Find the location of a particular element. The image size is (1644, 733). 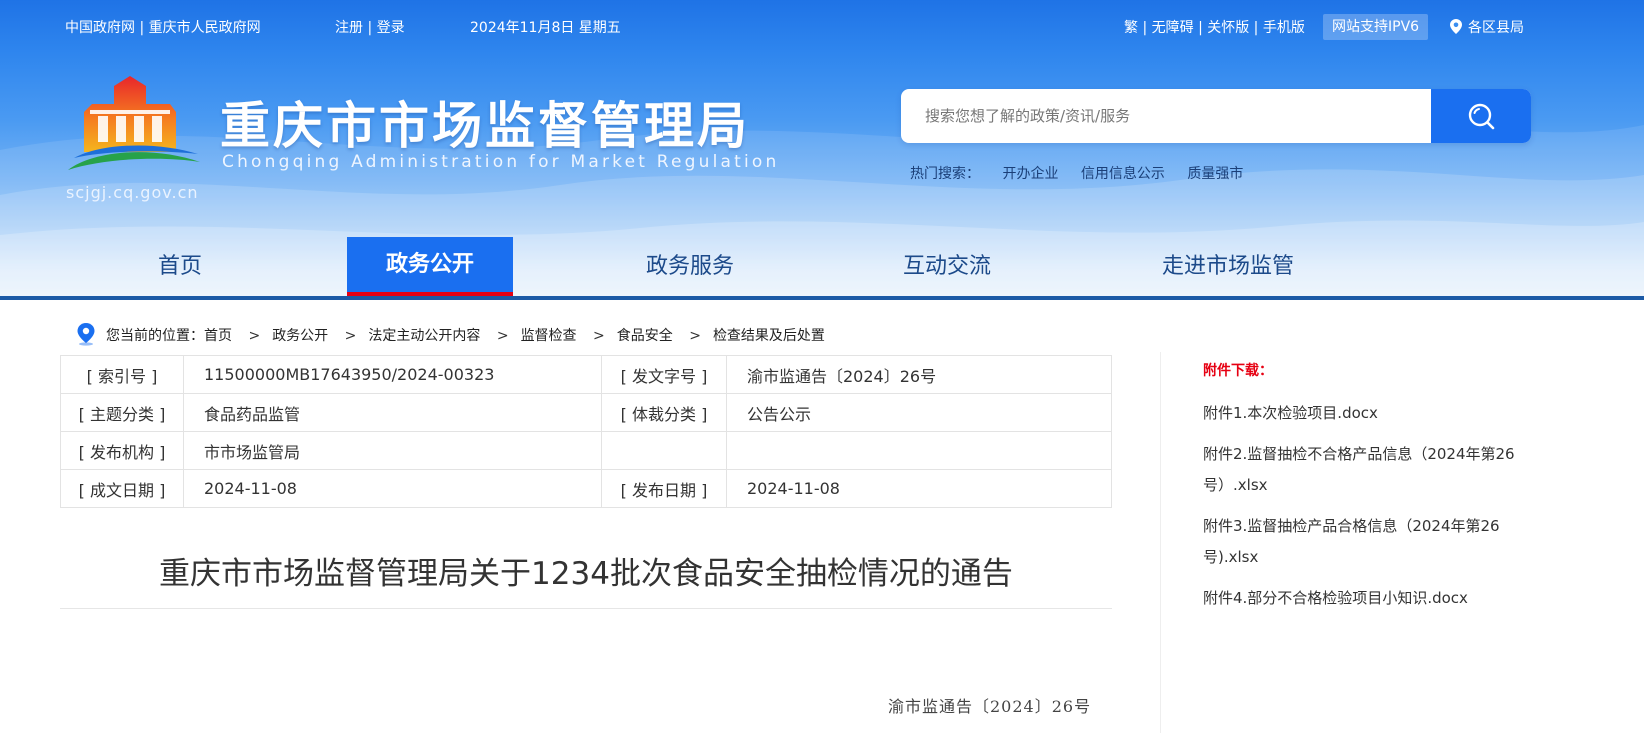

search-button is located at coordinates (1481, 116).